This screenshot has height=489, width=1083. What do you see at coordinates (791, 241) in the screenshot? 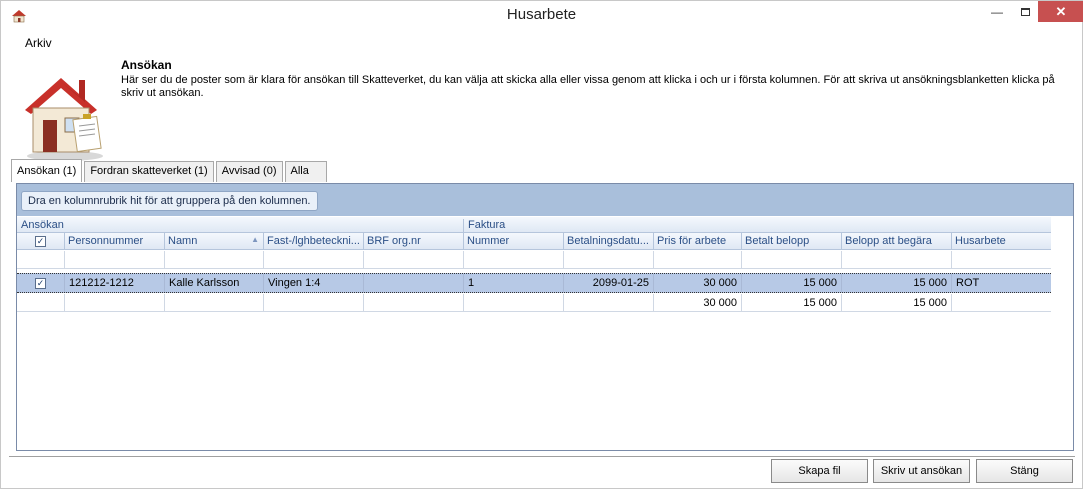
I see `col-betalt-belopp: Betalt belopp` at bounding box center [791, 241].